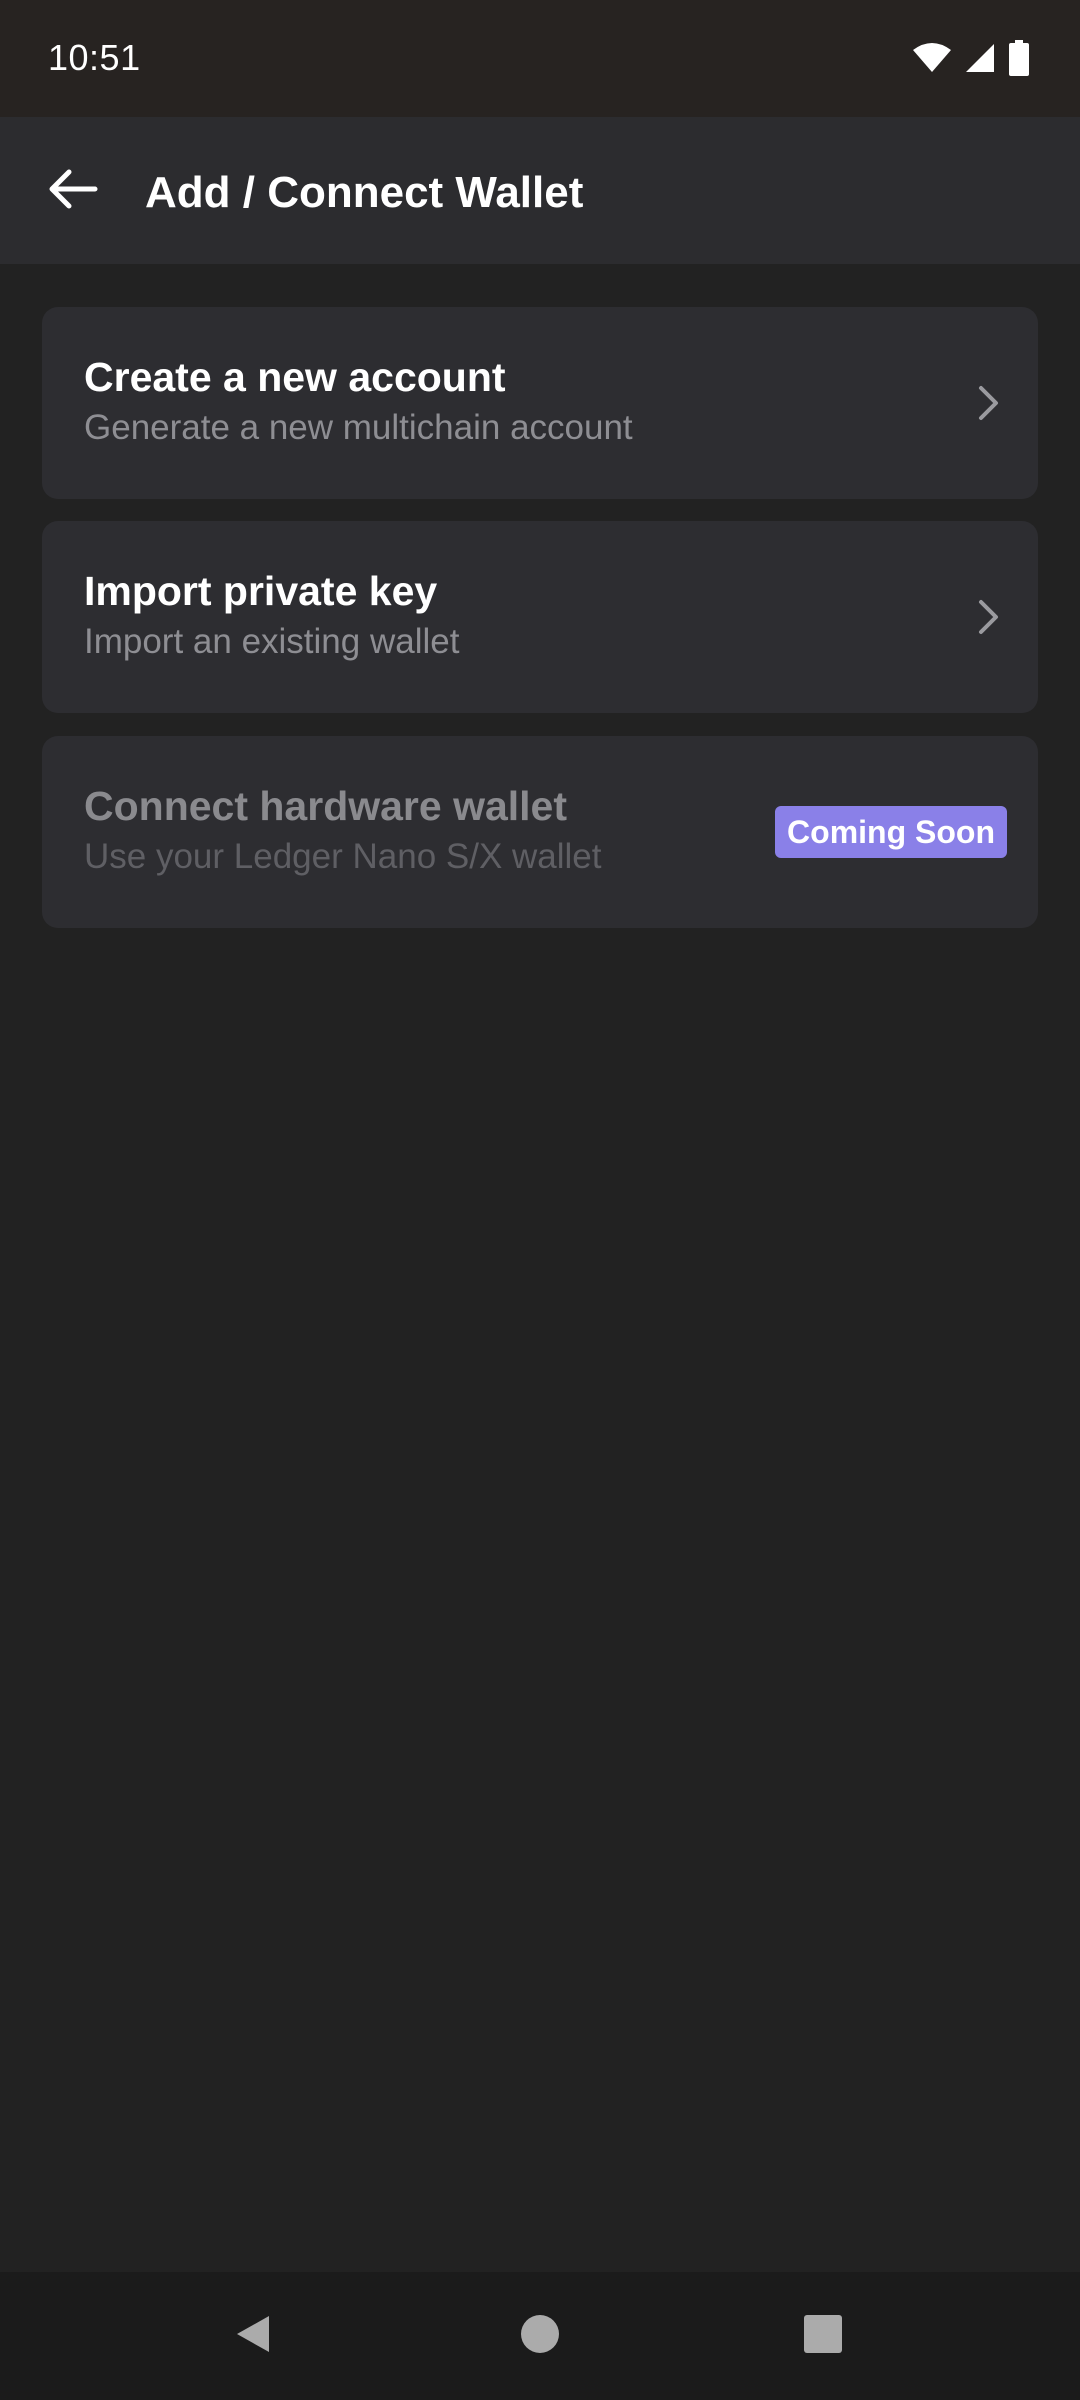  Describe the element at coordinates (295, 377) in the screenshot. I see `option-title: Create a new account` at that location.